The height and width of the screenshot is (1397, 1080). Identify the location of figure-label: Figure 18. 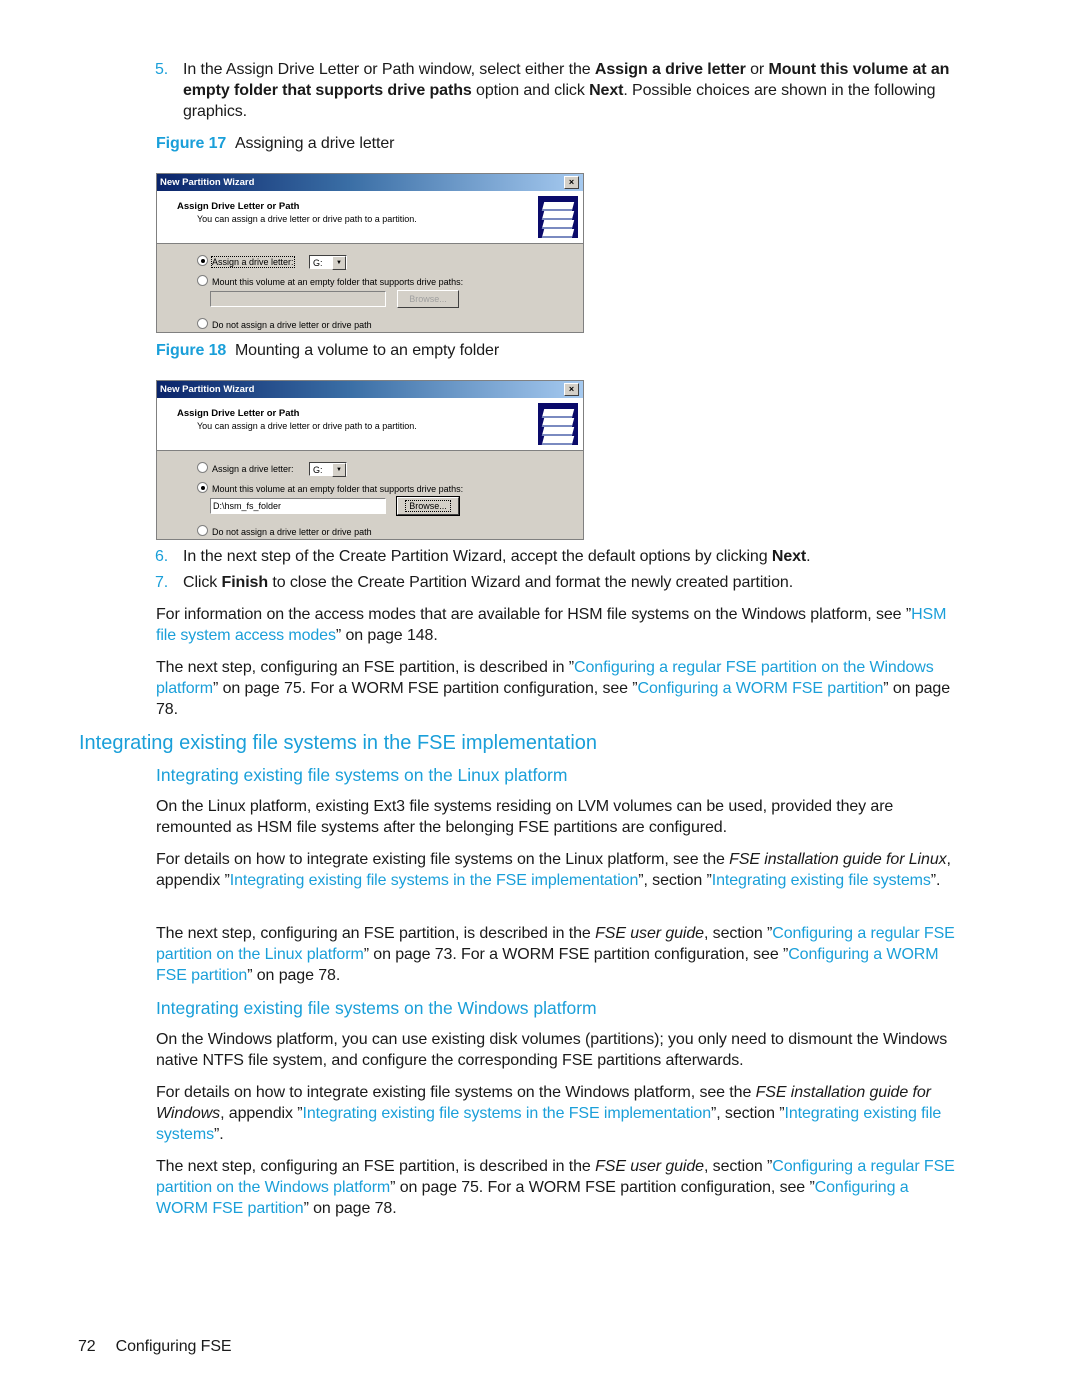
(191, 350).